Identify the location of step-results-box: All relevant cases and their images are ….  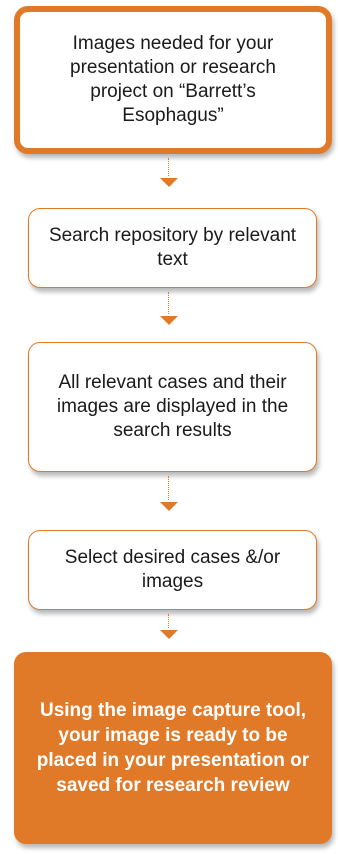
(172, 407).